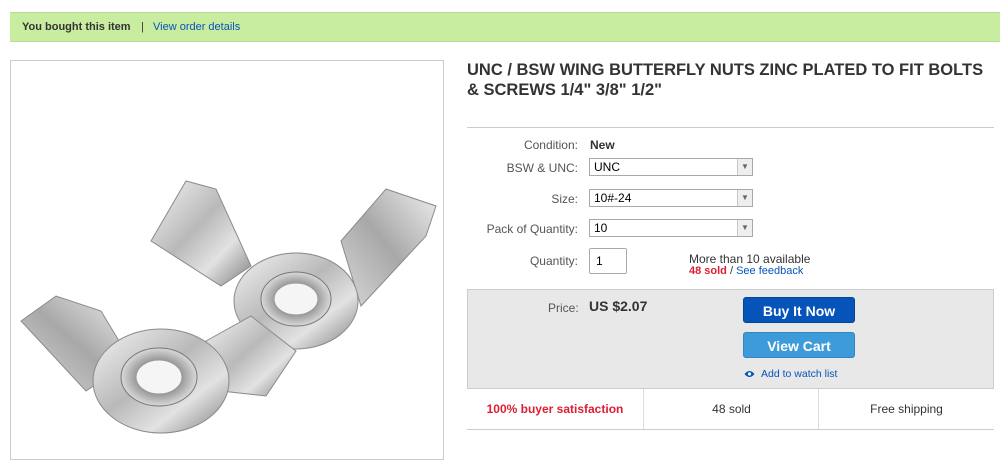 Image resolution: width=1000 pixels, height=460 pixels. I want to click on price-value: US $2.07, so click(618, 306).